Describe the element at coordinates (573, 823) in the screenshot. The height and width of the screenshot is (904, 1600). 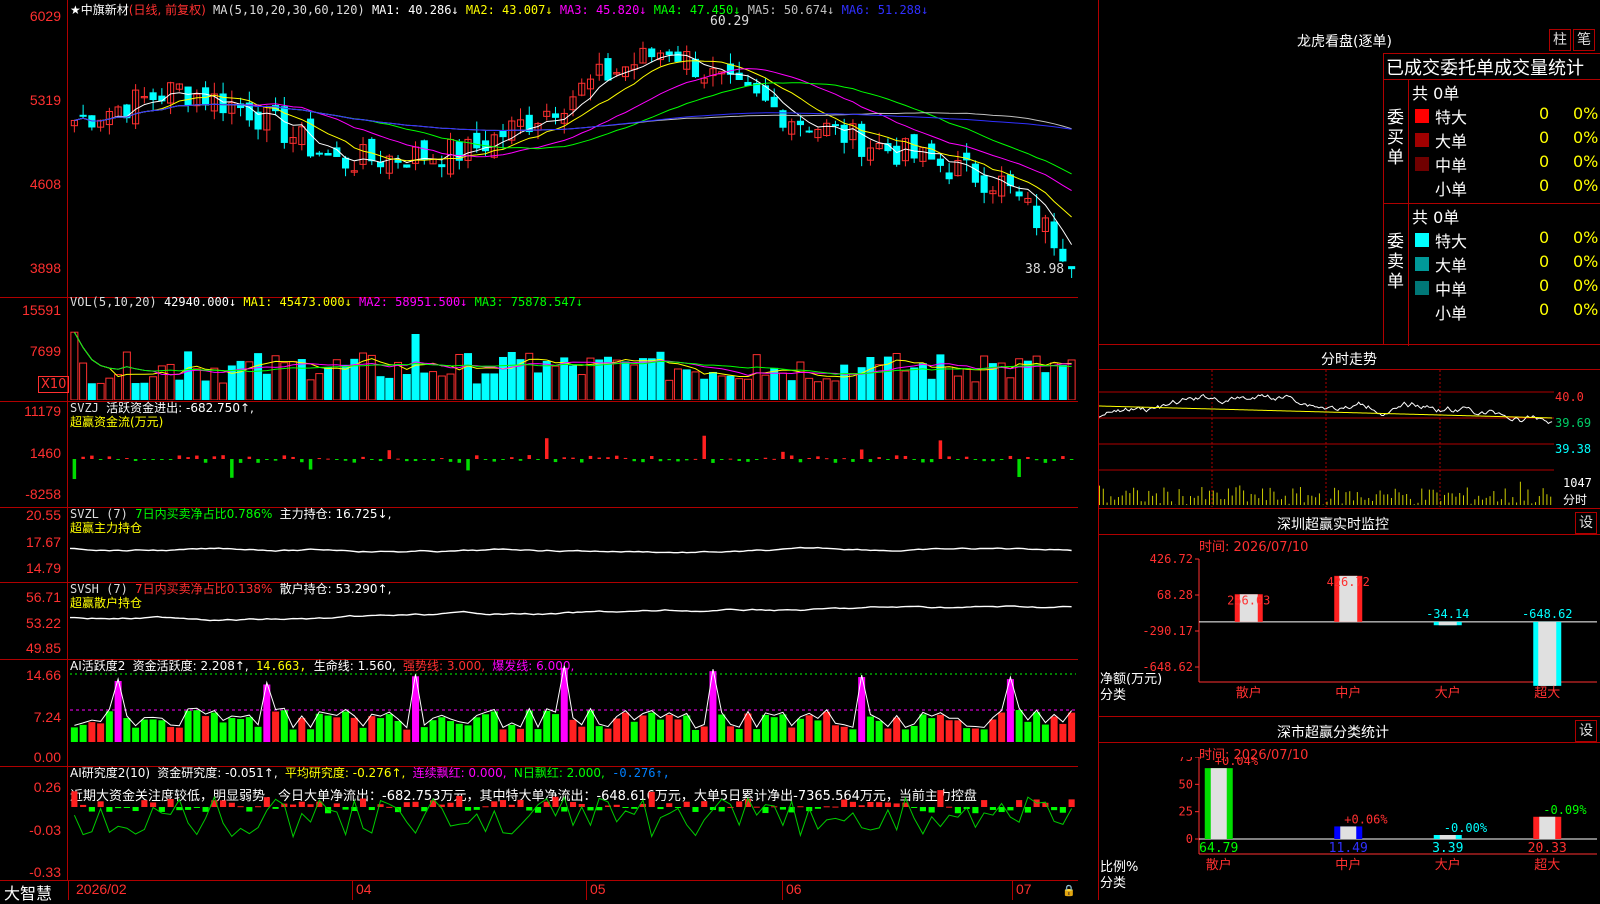
I see `ai-research-chart` at that location.